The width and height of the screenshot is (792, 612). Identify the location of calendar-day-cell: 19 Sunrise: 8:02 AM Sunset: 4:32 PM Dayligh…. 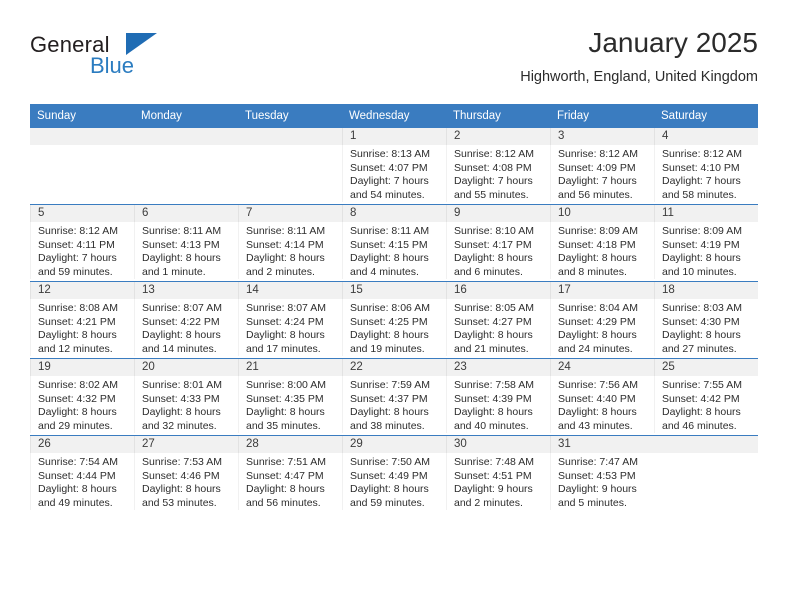
(82, 397).